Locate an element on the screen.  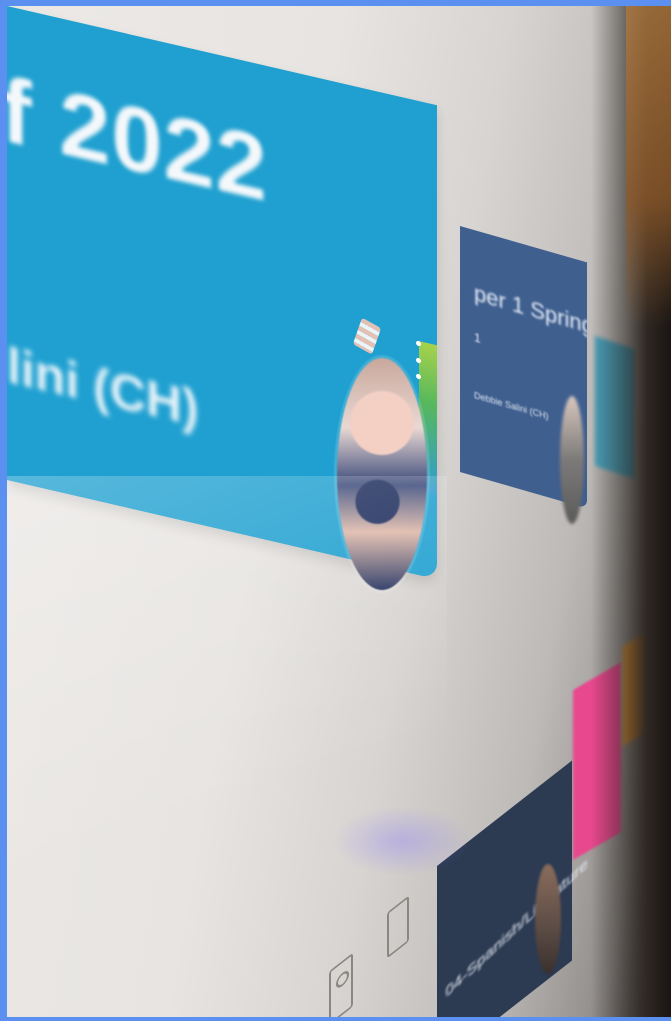
background-wood is located at coordinates (648, 166).